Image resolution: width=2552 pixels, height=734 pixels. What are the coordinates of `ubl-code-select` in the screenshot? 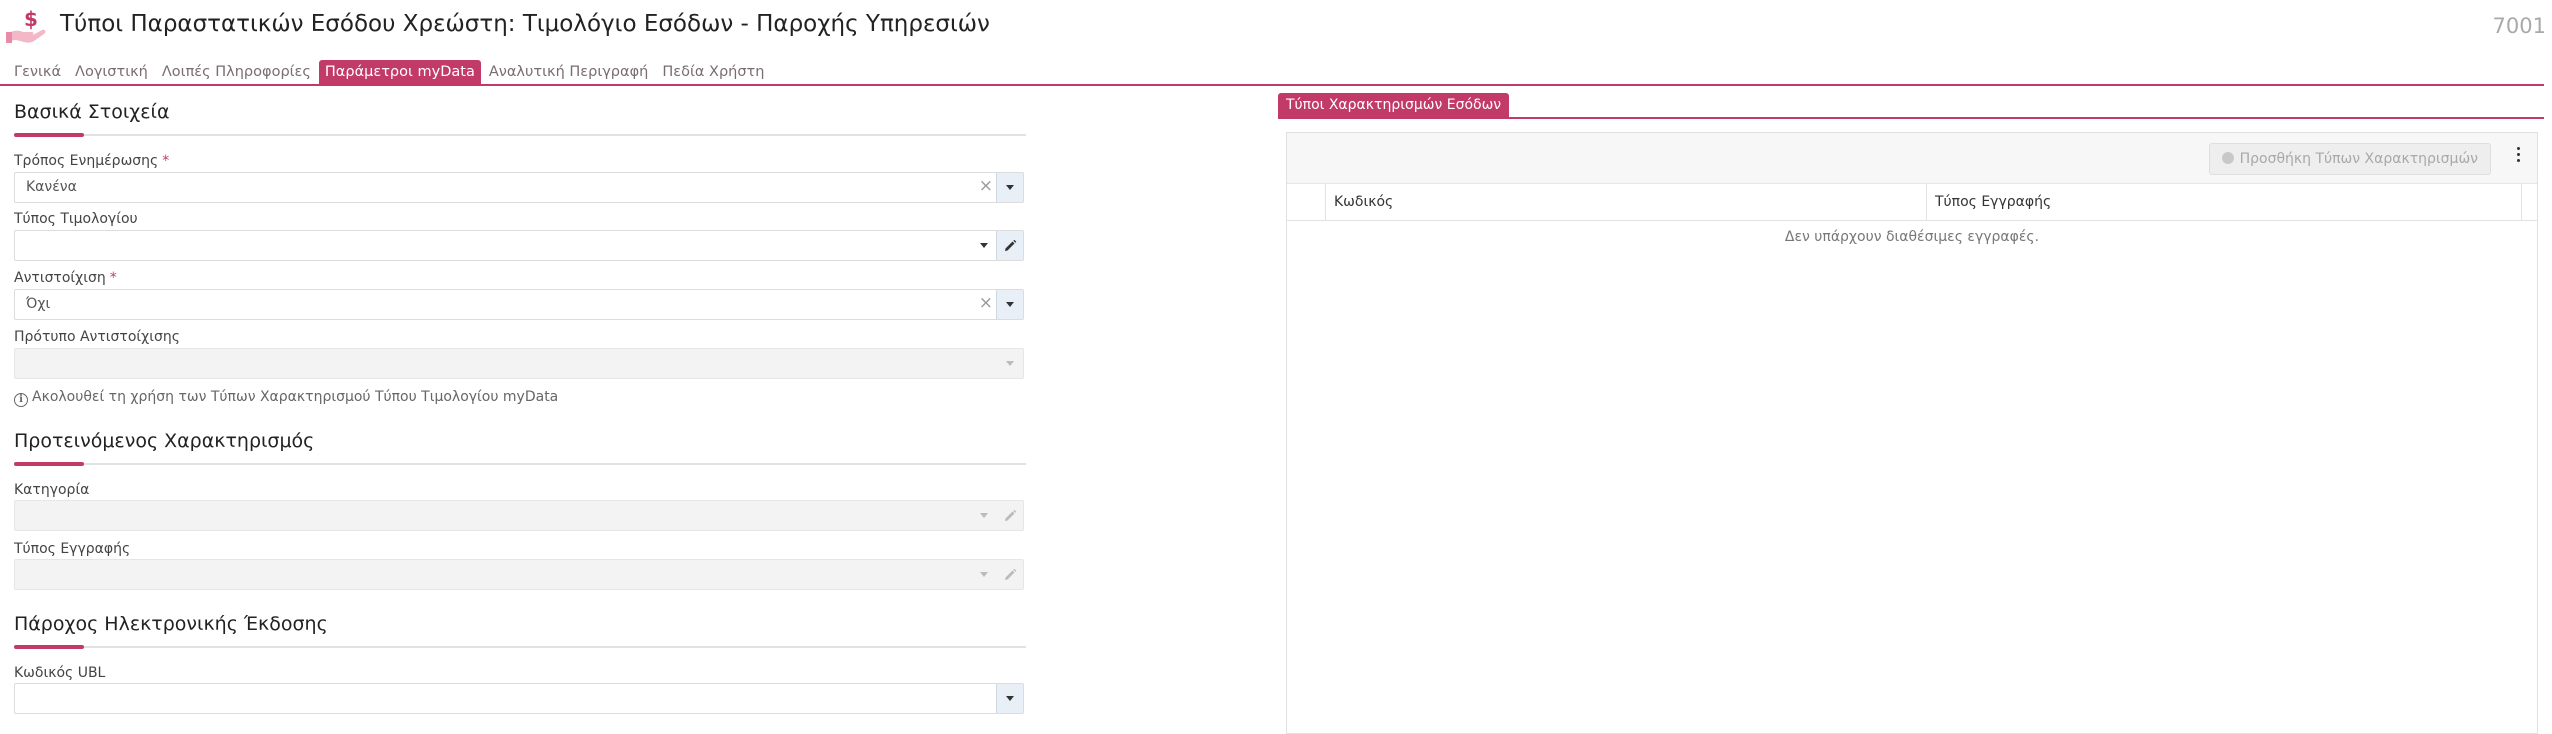 It's located at (519, 698).